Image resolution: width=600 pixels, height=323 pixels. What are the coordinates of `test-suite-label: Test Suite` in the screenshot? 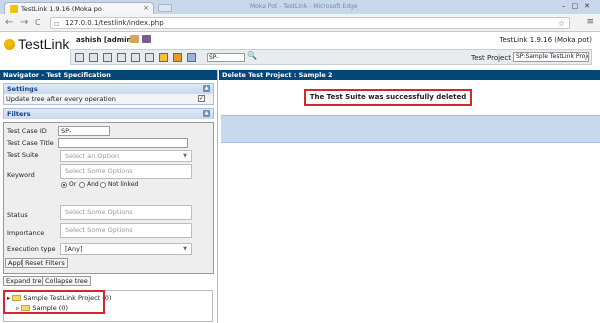 It's located at (23, 155).